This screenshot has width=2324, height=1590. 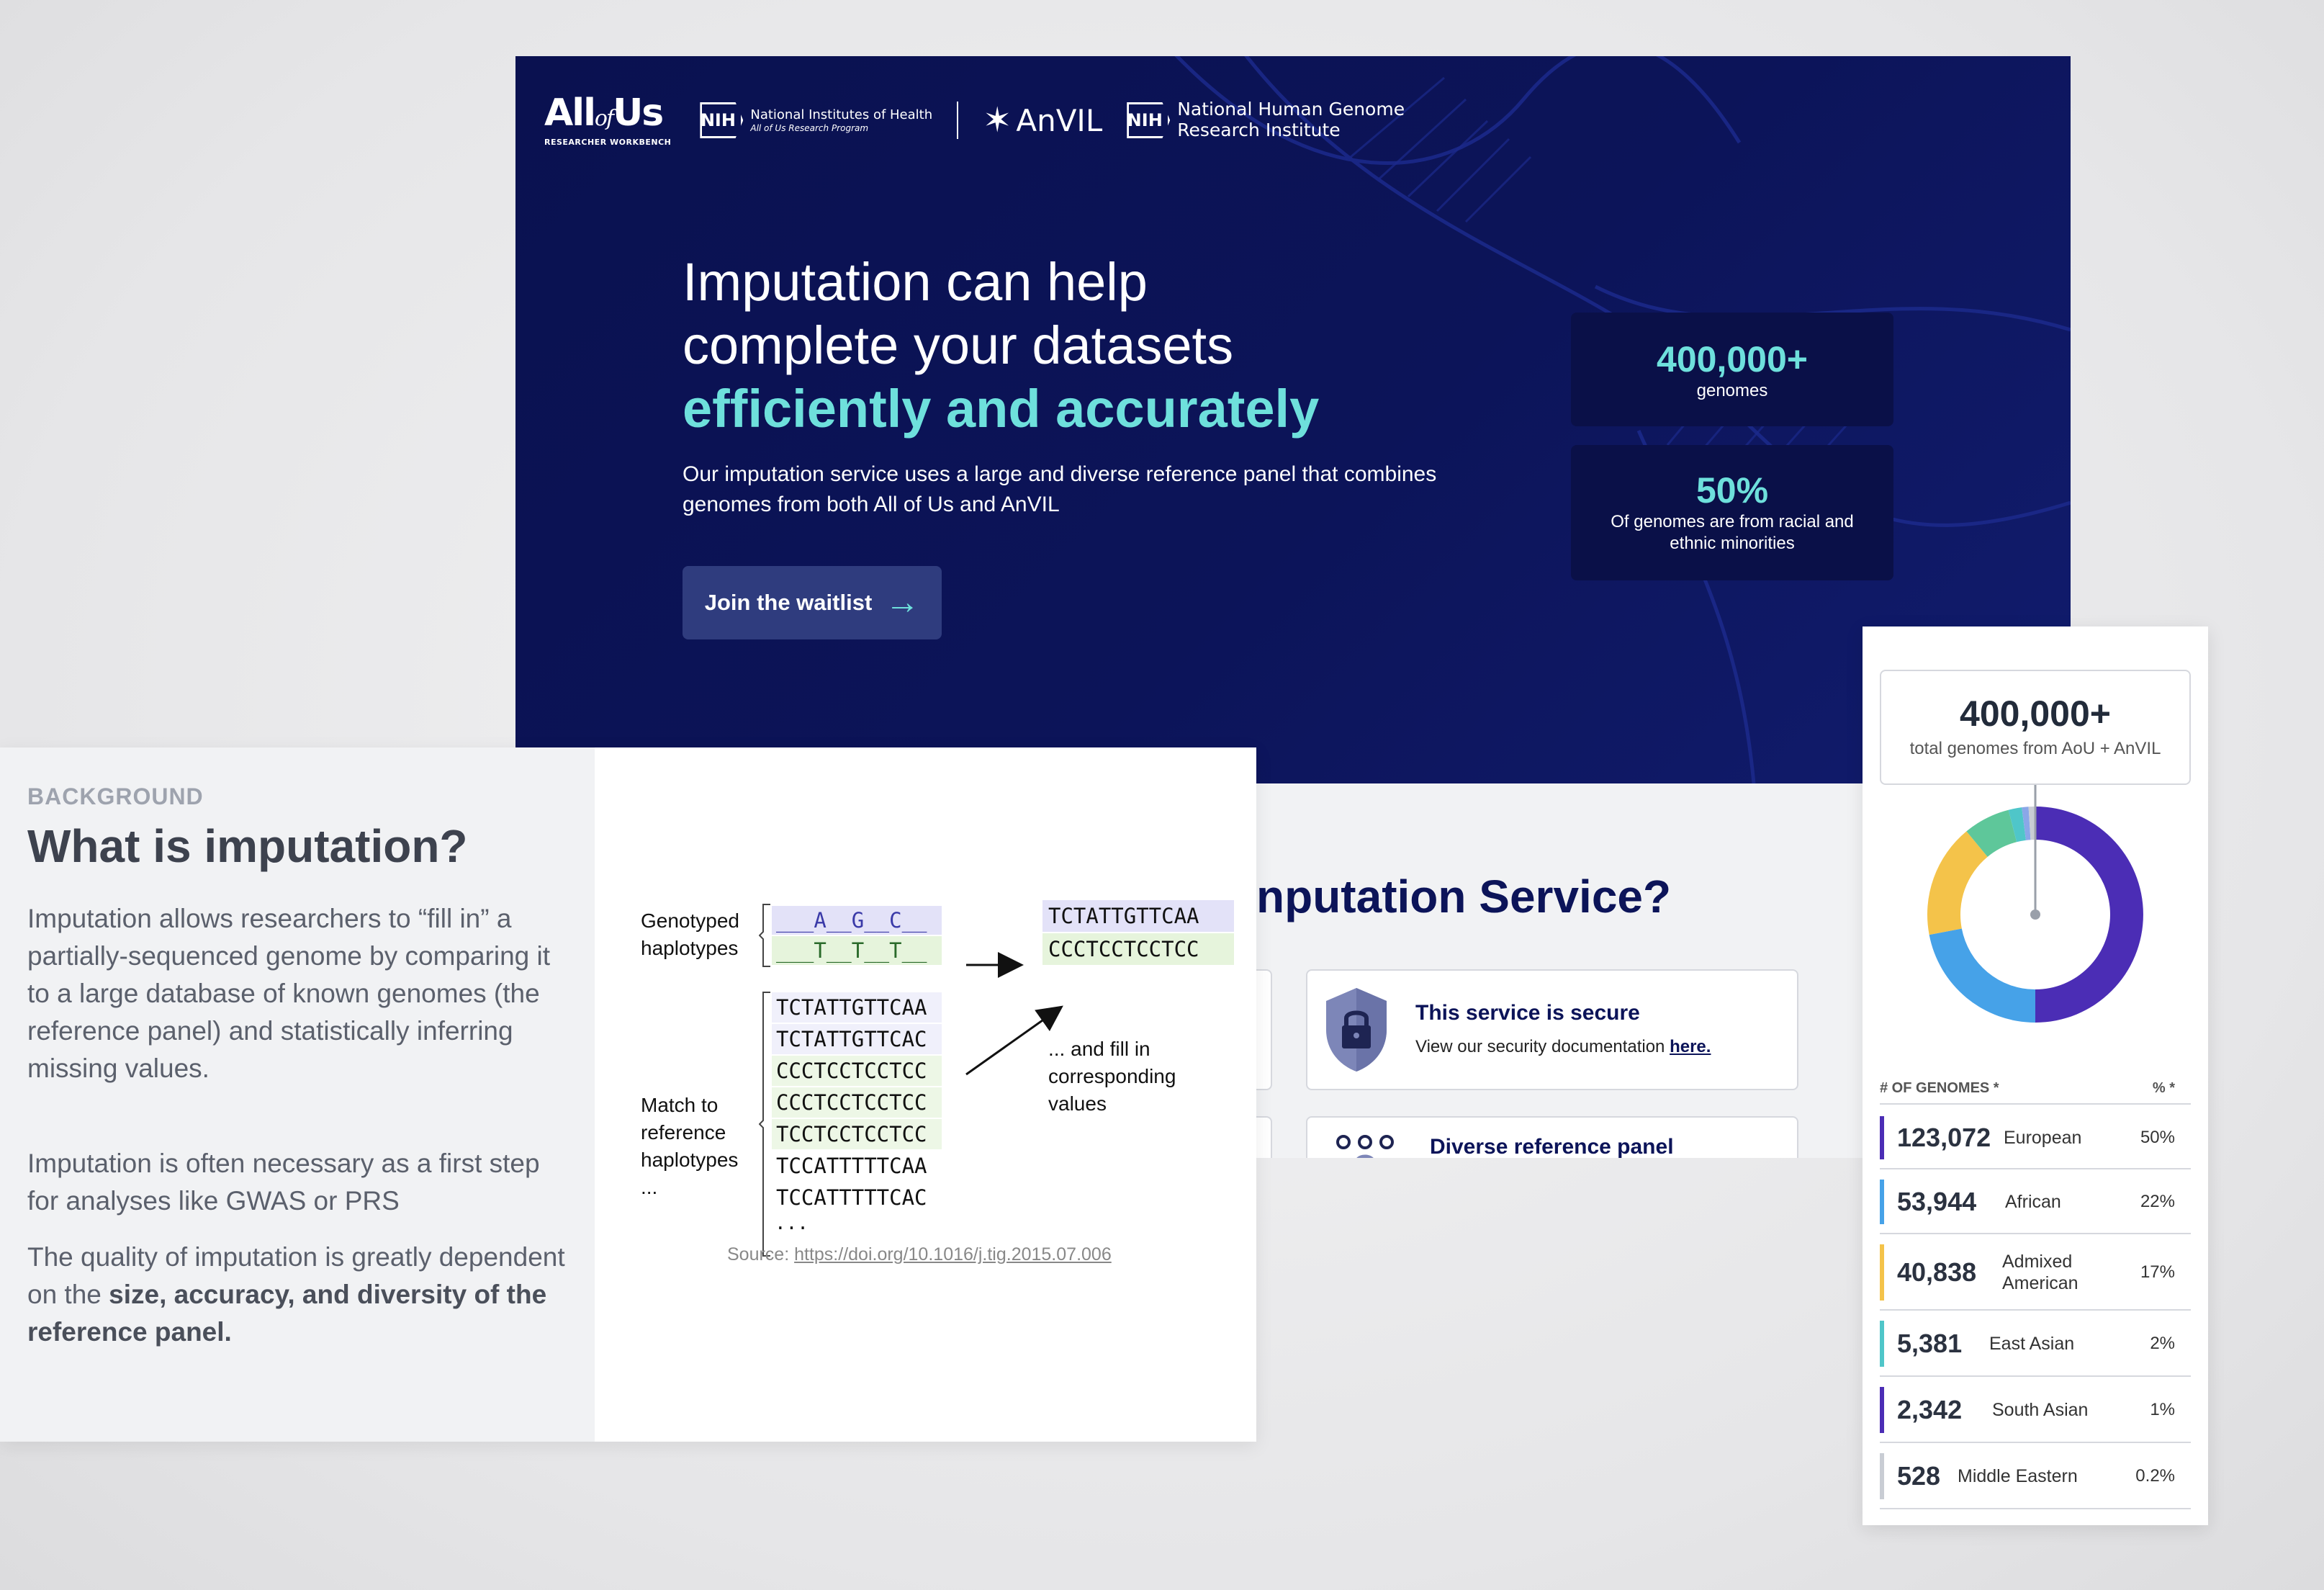 I want to click on feature-card-left-partial, so click(x=1264, y=1137).